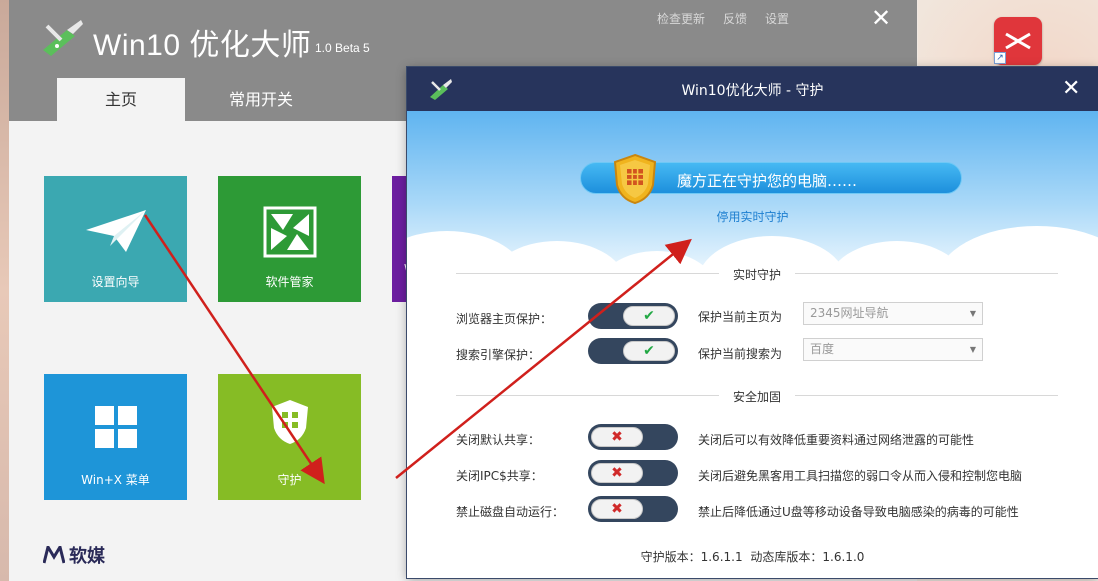 The height and width of the screenshot is (581, 1098). What do you see at coordinates (289, 282) in the screenshot?
I see `tile-label: 软件管家` at bounding box center [289, 282].